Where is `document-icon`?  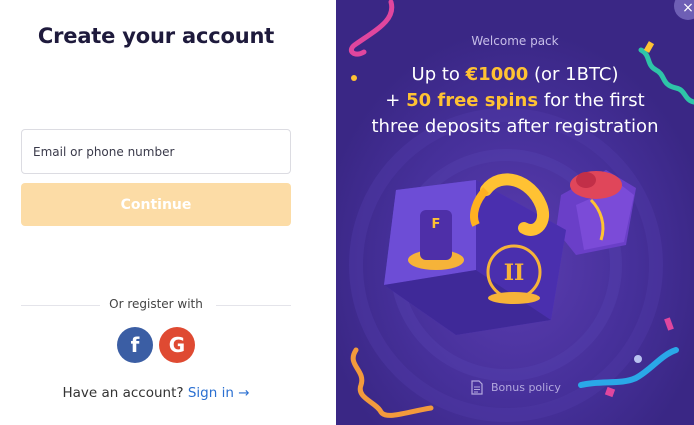 document-icon is located at coordinates (477, 387).